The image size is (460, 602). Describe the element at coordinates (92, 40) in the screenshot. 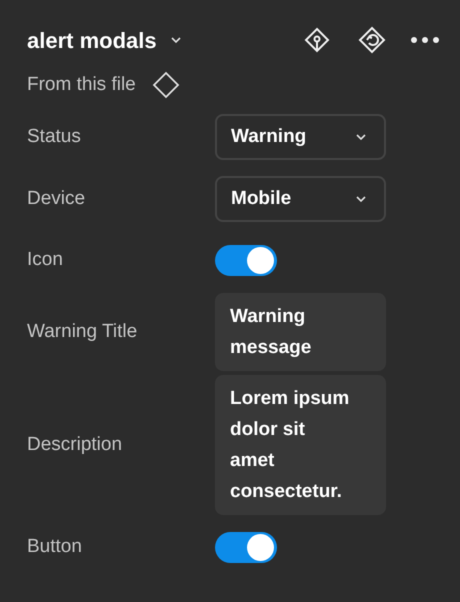

I see `component-title: alert modals` at that location.